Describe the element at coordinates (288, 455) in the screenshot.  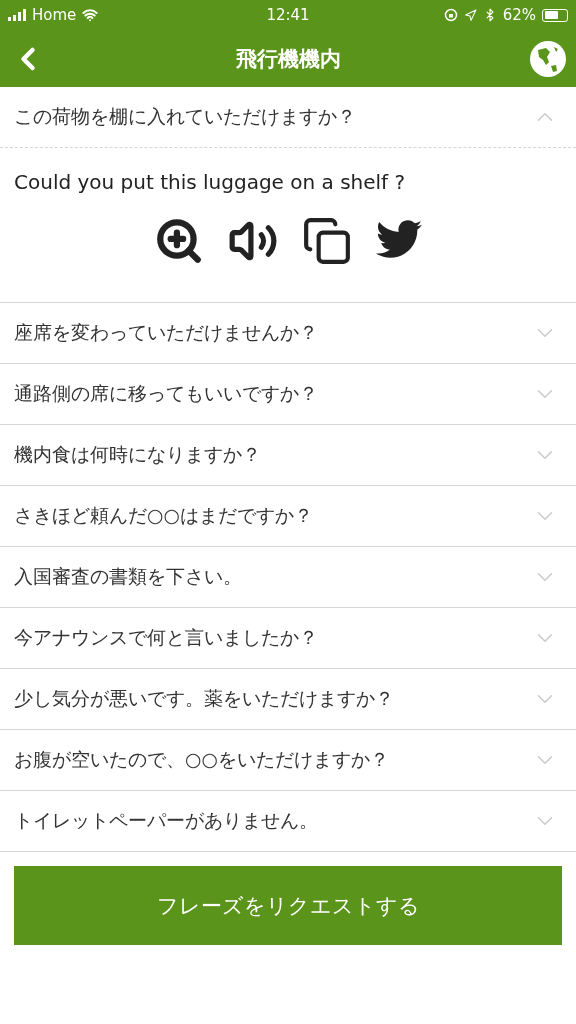
I see `phrase-row: 機内食は何時になりますか？` at that location.